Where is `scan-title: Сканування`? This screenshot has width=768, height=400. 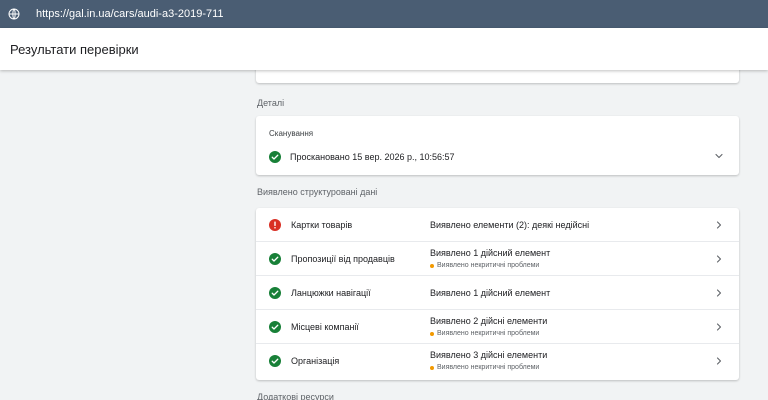
scan-title: Сканування is located at coordinates (291, 133).